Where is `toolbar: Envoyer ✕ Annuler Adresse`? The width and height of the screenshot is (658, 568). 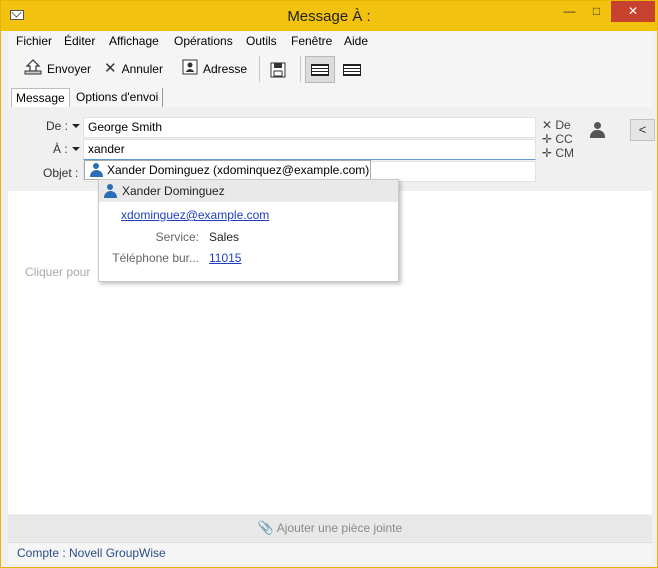
toolbar: Envoyer ✕ Annuler Adresse is located at coordinates (330, 68).